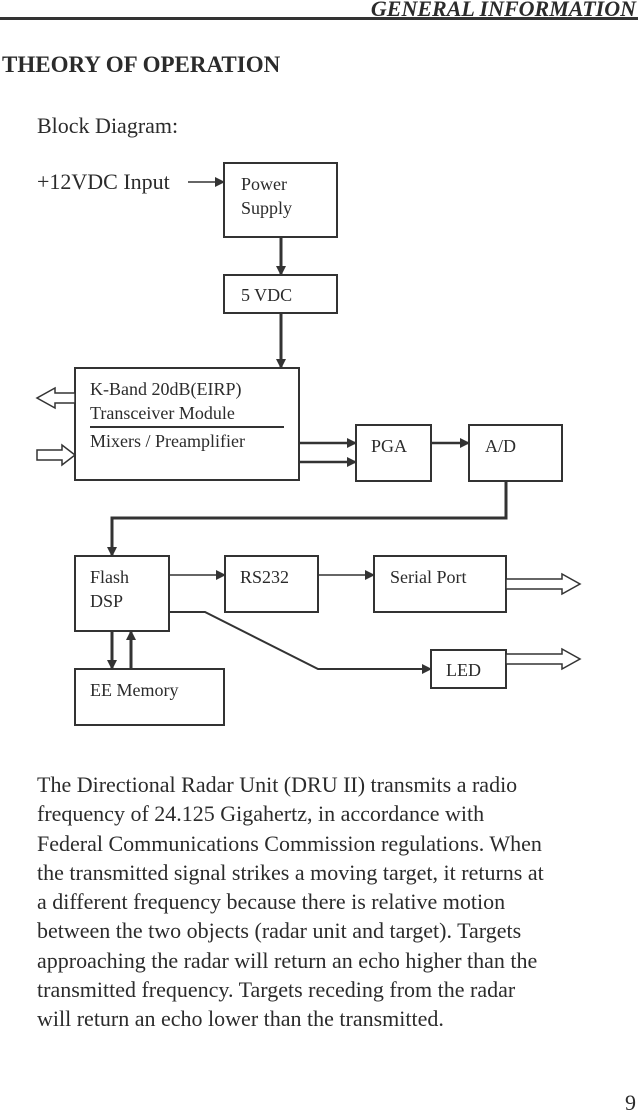 This screenshot has height=1116, width=638. Describe the element at coordinates (106, 601) in the screenshot. I see `dsp-label-2: DSP` at that location.